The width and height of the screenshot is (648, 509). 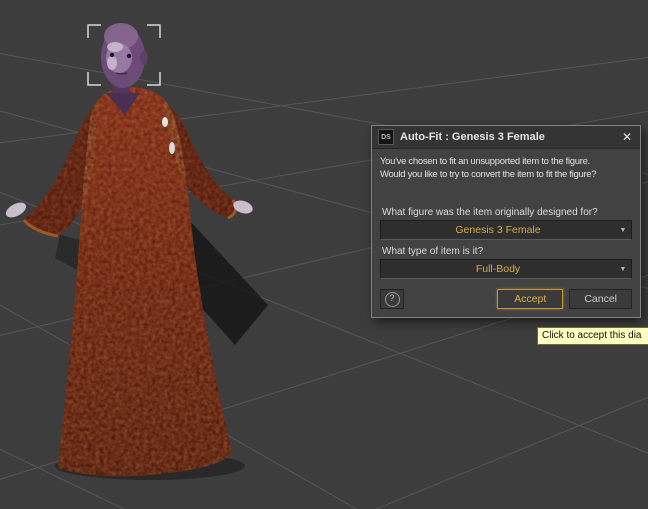 I want to click on figure-select-value: Genesis 3 Female, so click(x=498, y=230).